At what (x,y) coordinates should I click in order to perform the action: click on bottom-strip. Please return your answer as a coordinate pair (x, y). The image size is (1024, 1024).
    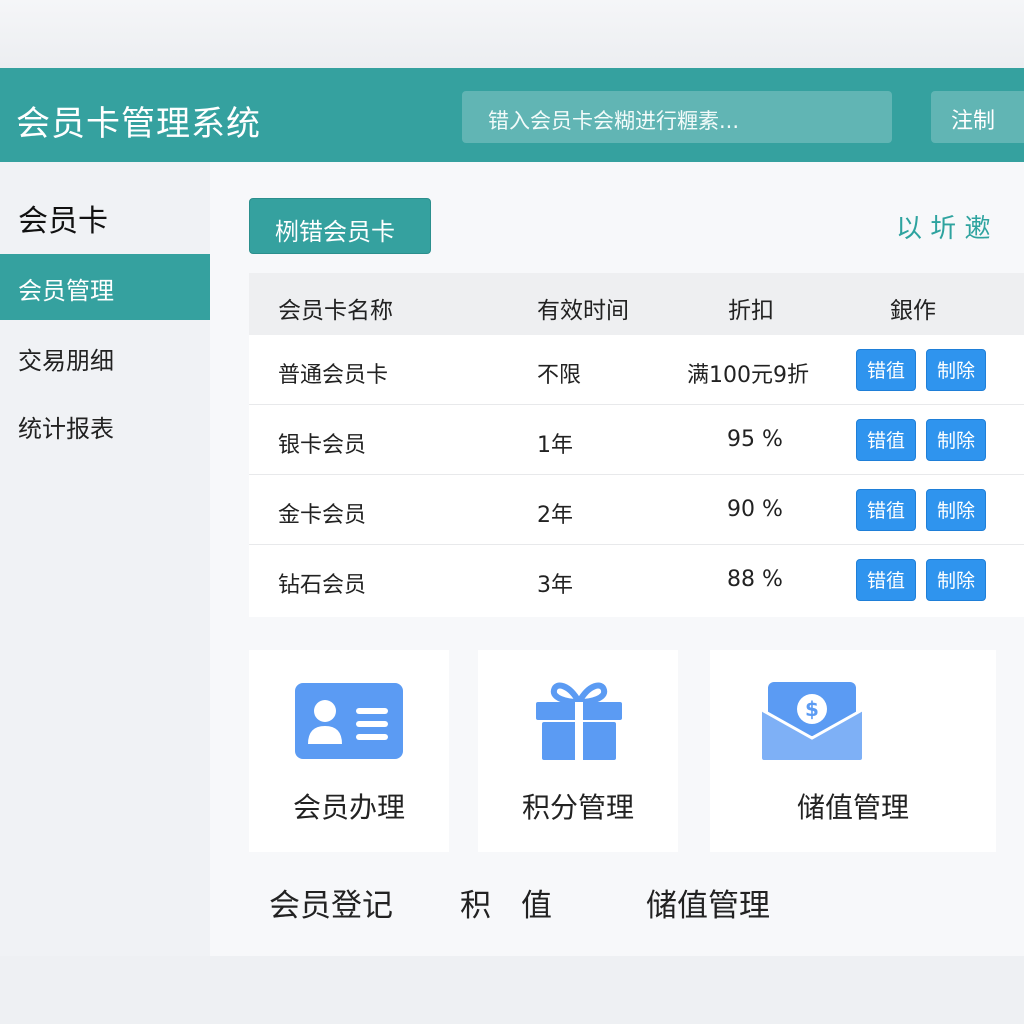
    Looking at the image, I should click on (512, 990).